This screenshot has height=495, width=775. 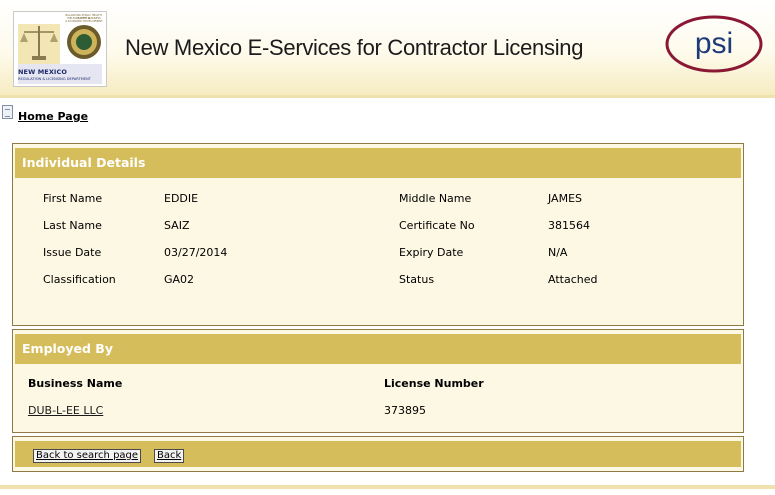 What do you see at coordinates (53, 116) in the screenshot?
I see `home-page-link: Home Page` at bounding box center [53, 116].